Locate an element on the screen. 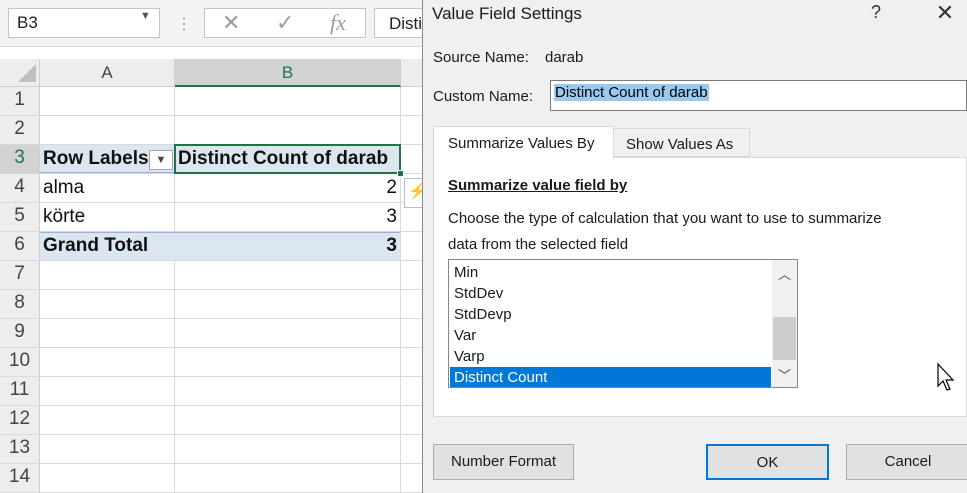 Image resolution: width=967 pixels, height=493 pixels. list-item-stddevp: StdDevp is located at coordinates (610, 314).